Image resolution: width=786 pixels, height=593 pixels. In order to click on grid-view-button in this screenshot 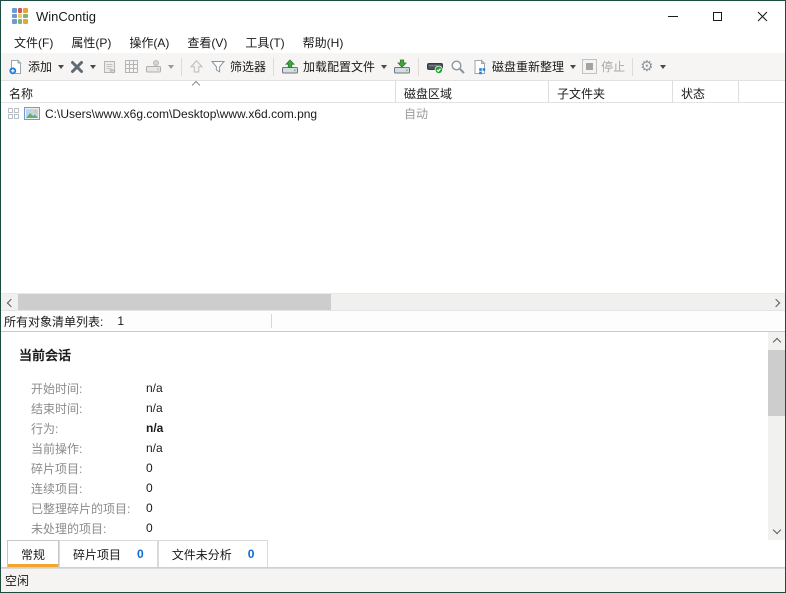, I will do `click(131, 66)`.